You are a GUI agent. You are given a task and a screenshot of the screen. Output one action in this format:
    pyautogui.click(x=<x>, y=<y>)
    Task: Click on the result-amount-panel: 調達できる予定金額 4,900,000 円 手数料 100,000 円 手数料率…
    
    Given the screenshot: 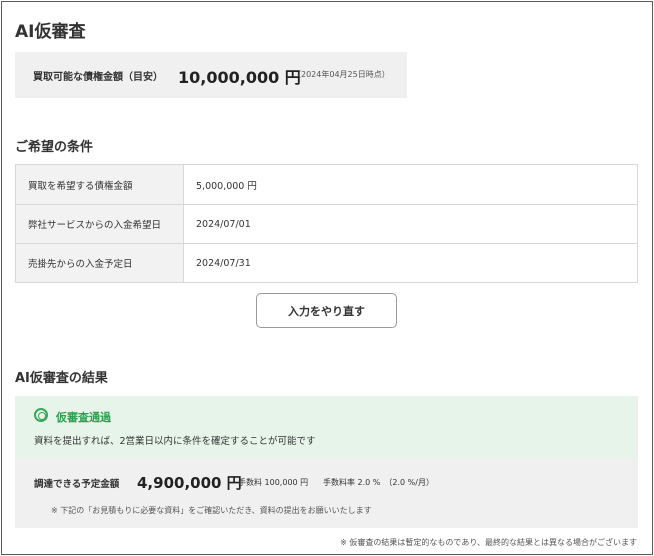 What is the action you would take?
    pyautogui.click(x=326, y=493)
    